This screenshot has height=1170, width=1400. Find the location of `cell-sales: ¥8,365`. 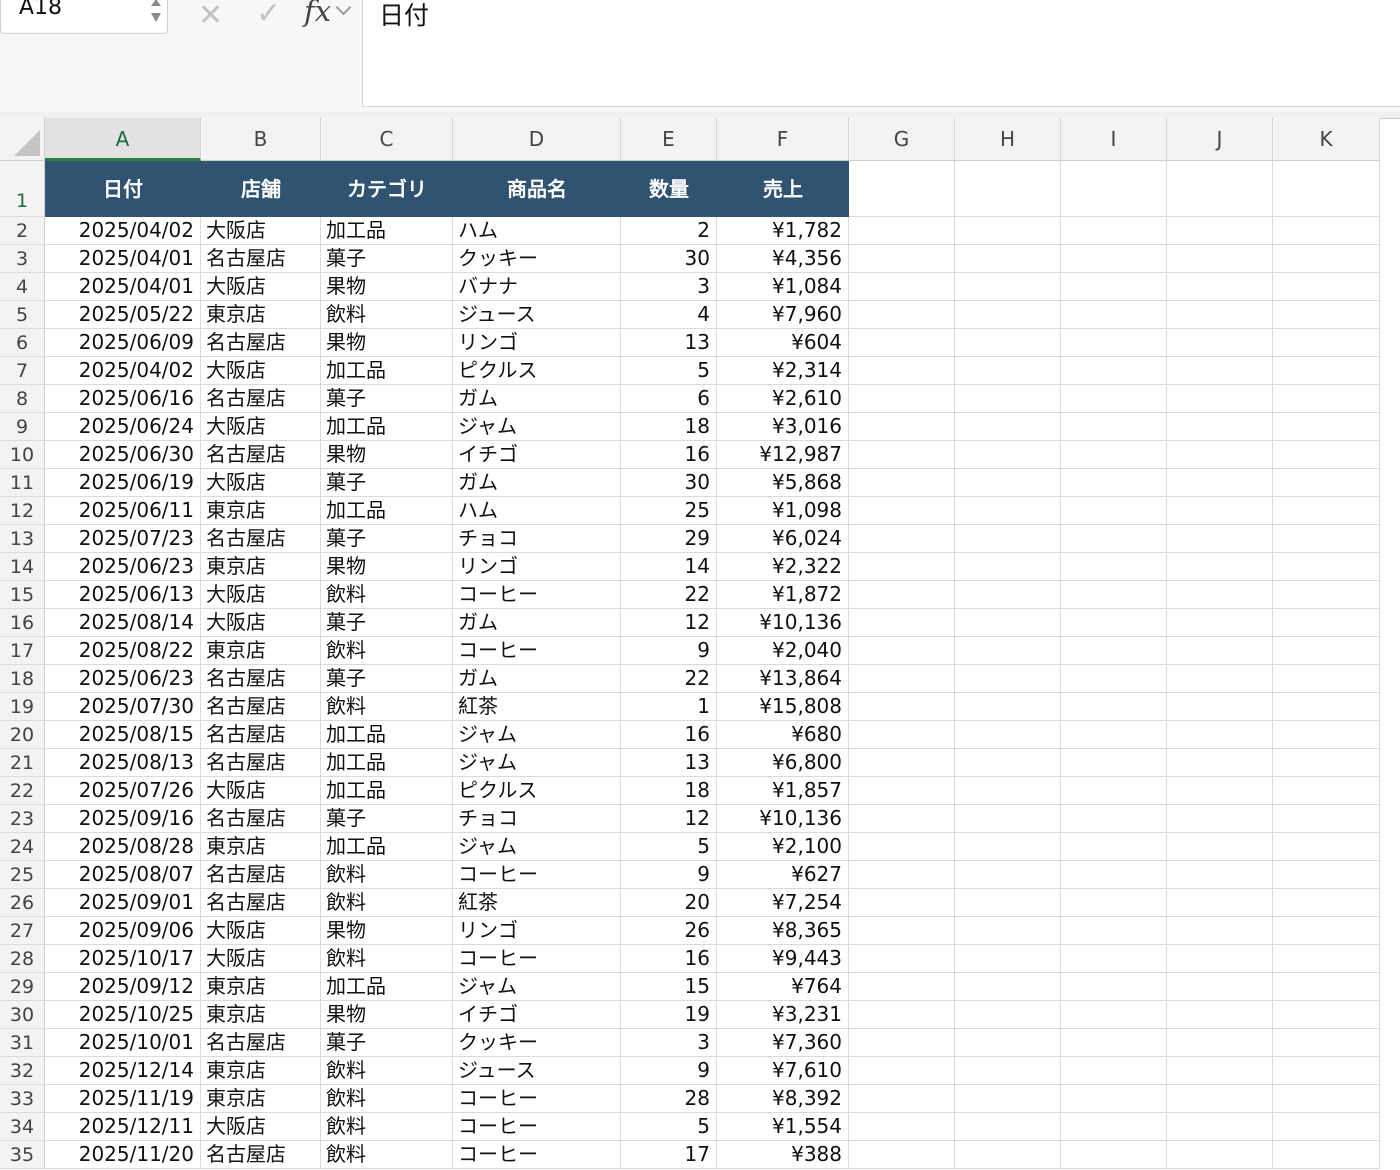

cell-sales: ¥8,365 is located at coordinates (783, 931).